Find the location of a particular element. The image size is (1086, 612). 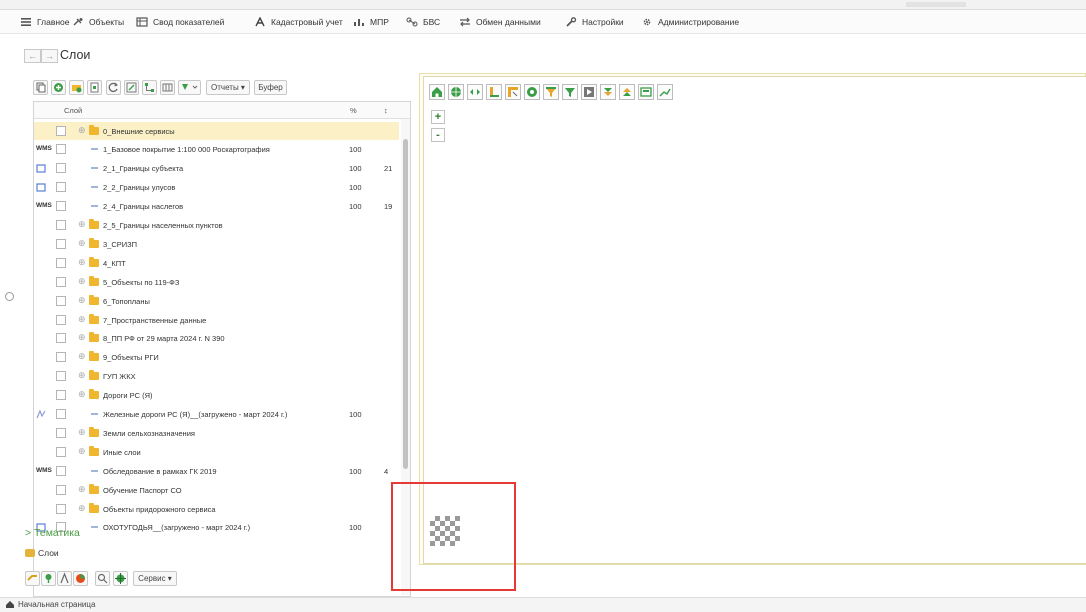

table-row-folder: ⊕ 7_Пространственные данные is located at coordinates (216, 320).